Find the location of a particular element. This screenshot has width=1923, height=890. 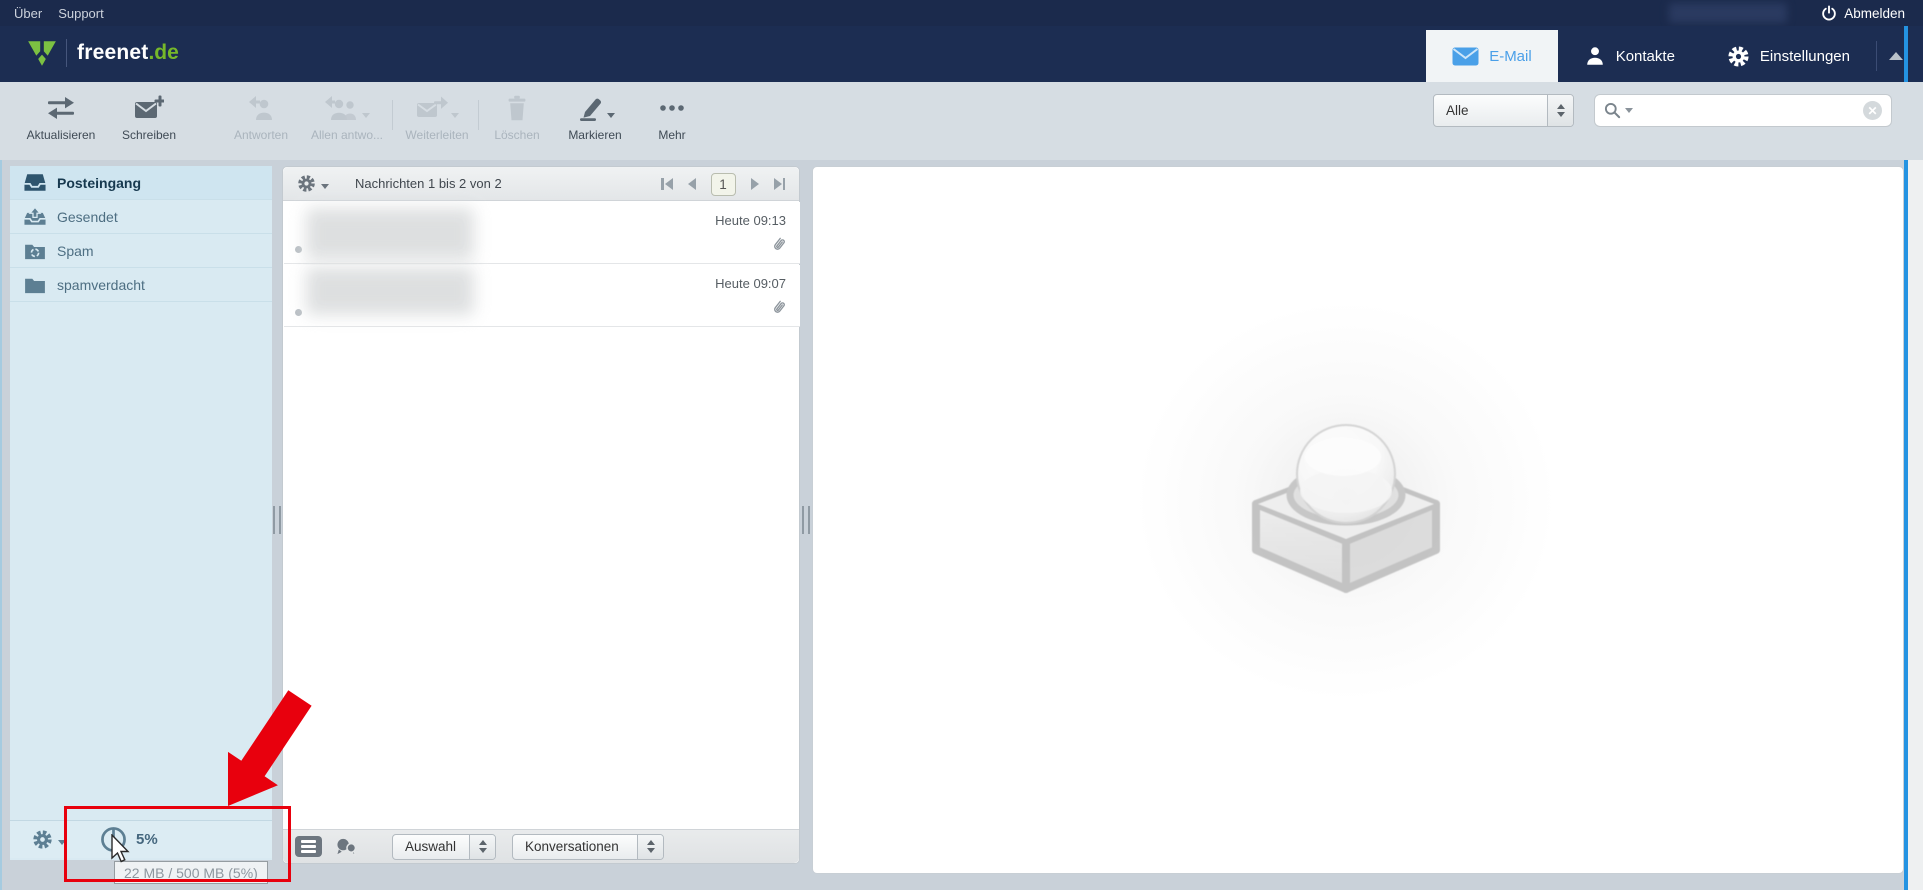

mail-icon is located at coordinates (1465, 56).